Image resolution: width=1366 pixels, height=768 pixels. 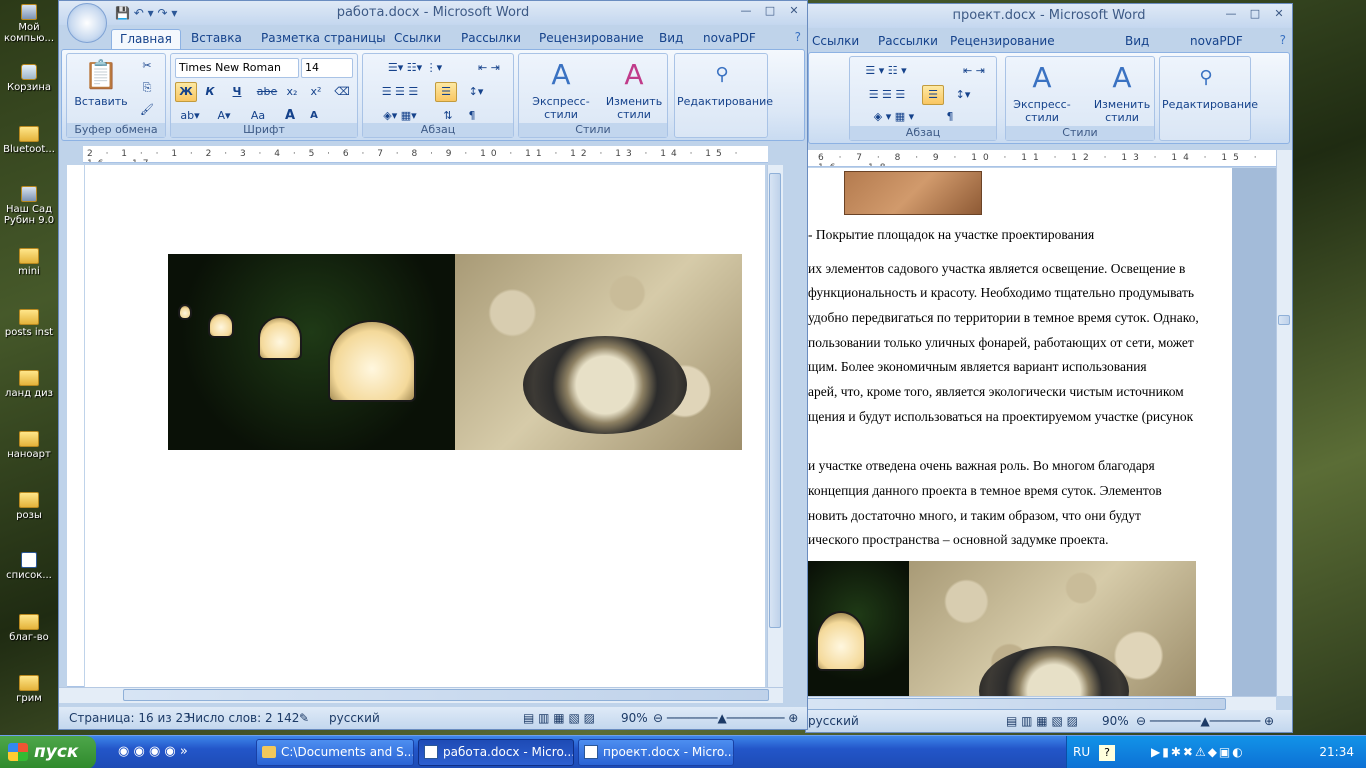 What do you see at coordinates (1049, 16) in the screenshot?
I see `title-bar: проект.docx - Microsoft Word — □ ✕` at bounding box center [1049, 16].